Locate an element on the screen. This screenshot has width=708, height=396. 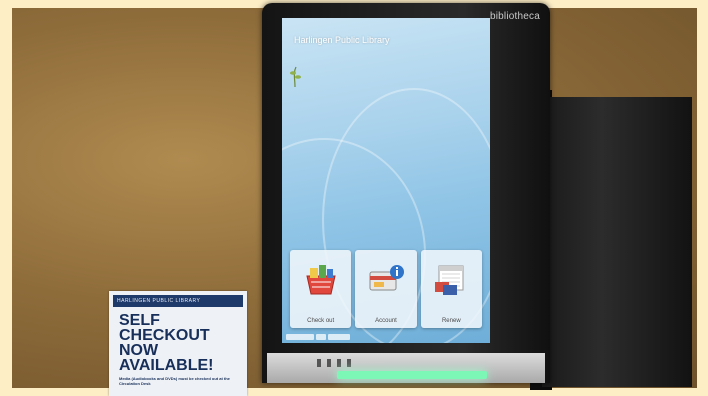
sign-headline: SELF CHECKOUT NOW AVAILABLE! is located at coordinates (183, 343).